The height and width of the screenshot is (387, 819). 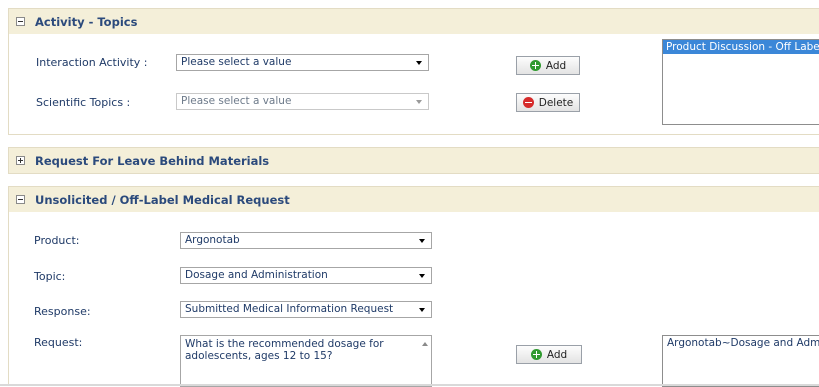 I want to click on leave-behind-header: Request For Leave Behind Materials, so click(x=414, y=160).